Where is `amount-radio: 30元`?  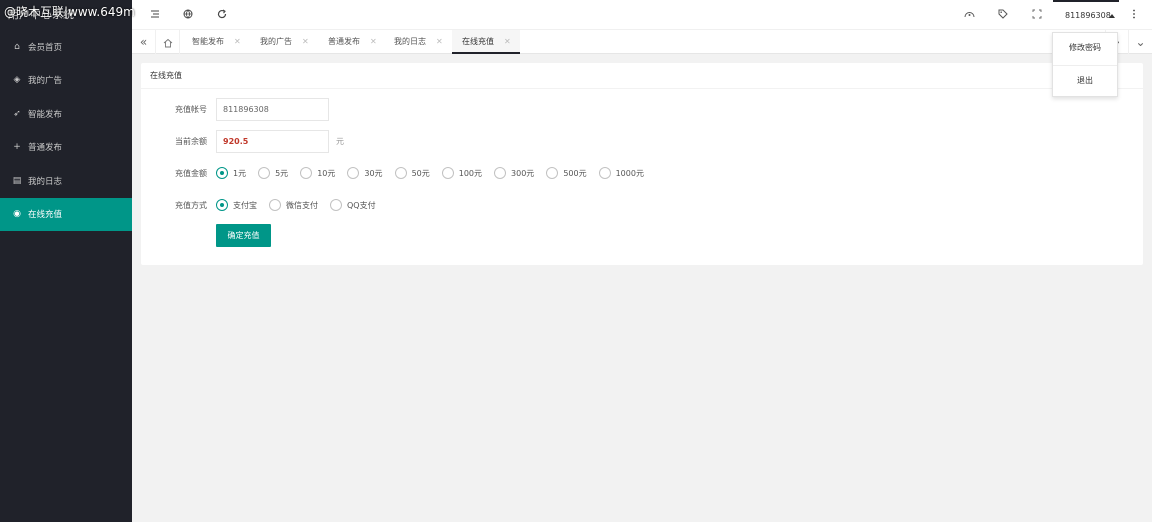 amount-radio: 30元 is located at coordinates (365, 173).